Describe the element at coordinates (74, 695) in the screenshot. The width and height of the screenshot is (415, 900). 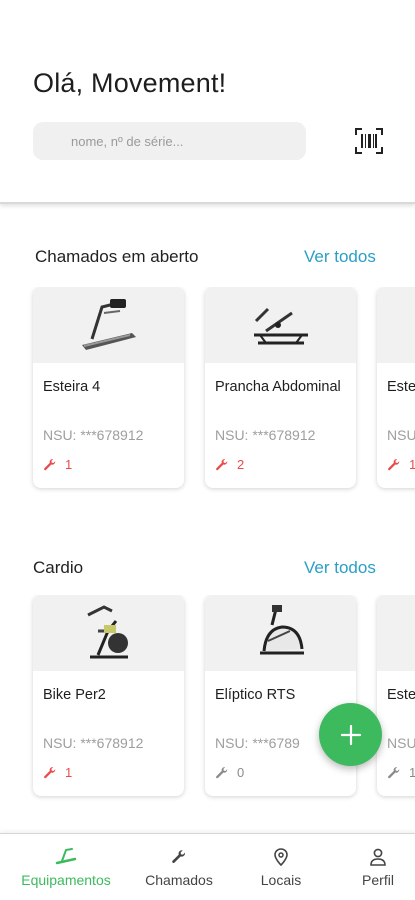
I see `equipment-name: Bike Per2` at that location.